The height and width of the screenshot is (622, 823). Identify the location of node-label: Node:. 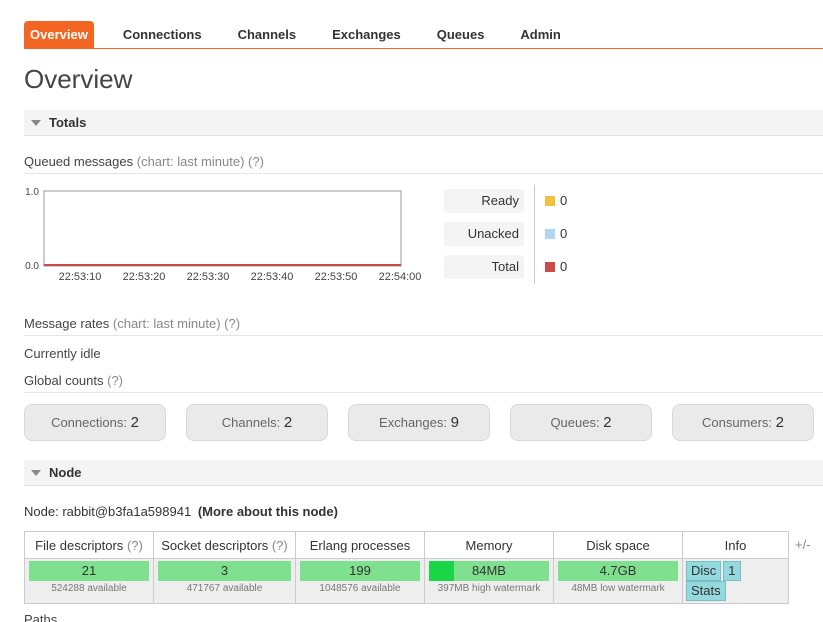
(41, 511).